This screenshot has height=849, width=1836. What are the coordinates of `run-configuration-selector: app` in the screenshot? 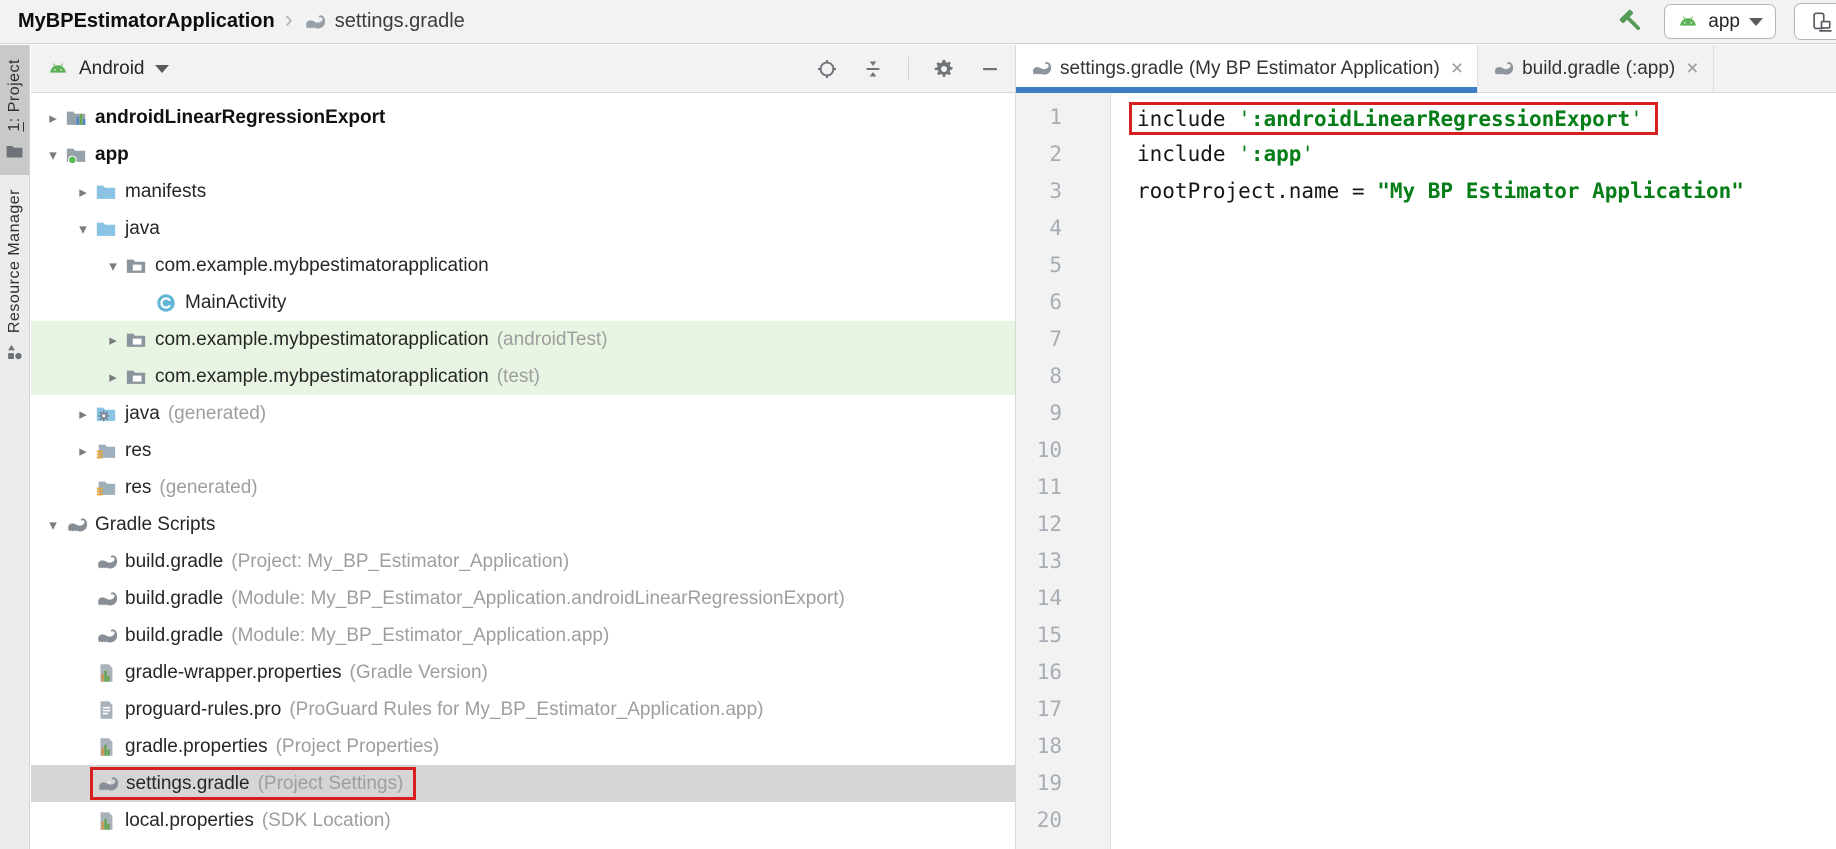 It's located at (1720, 21).